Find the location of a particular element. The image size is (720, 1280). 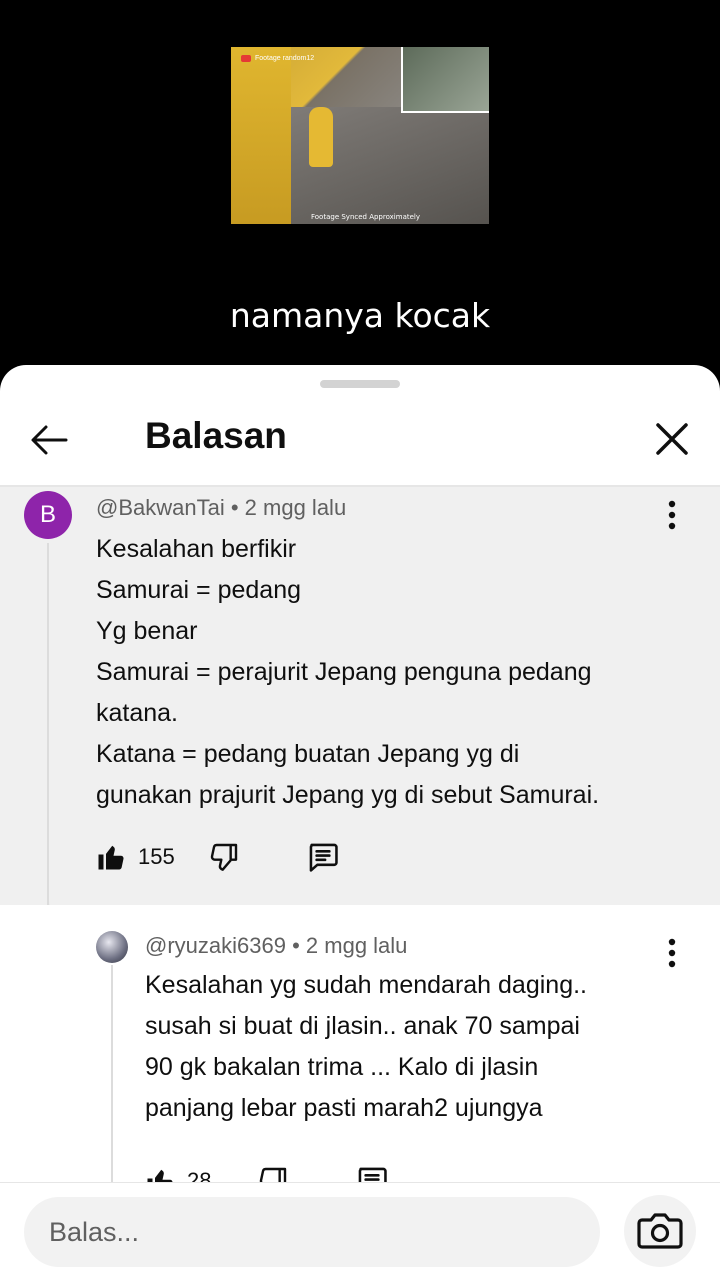

more-options-icon is located at coordinates (672, 515).